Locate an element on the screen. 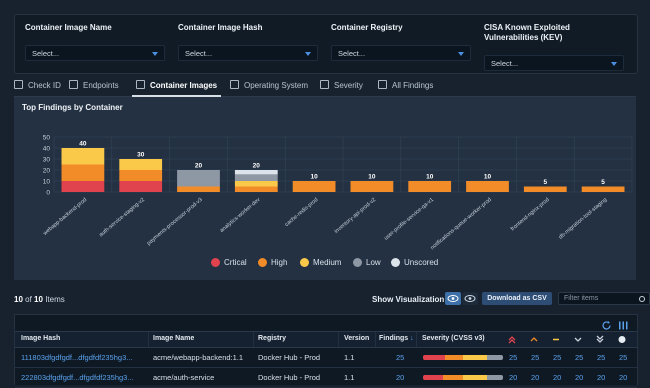 The width and height of the screenshot is (650, 388). col-image-hash: Image Hash is located at coordinates (40, 338).